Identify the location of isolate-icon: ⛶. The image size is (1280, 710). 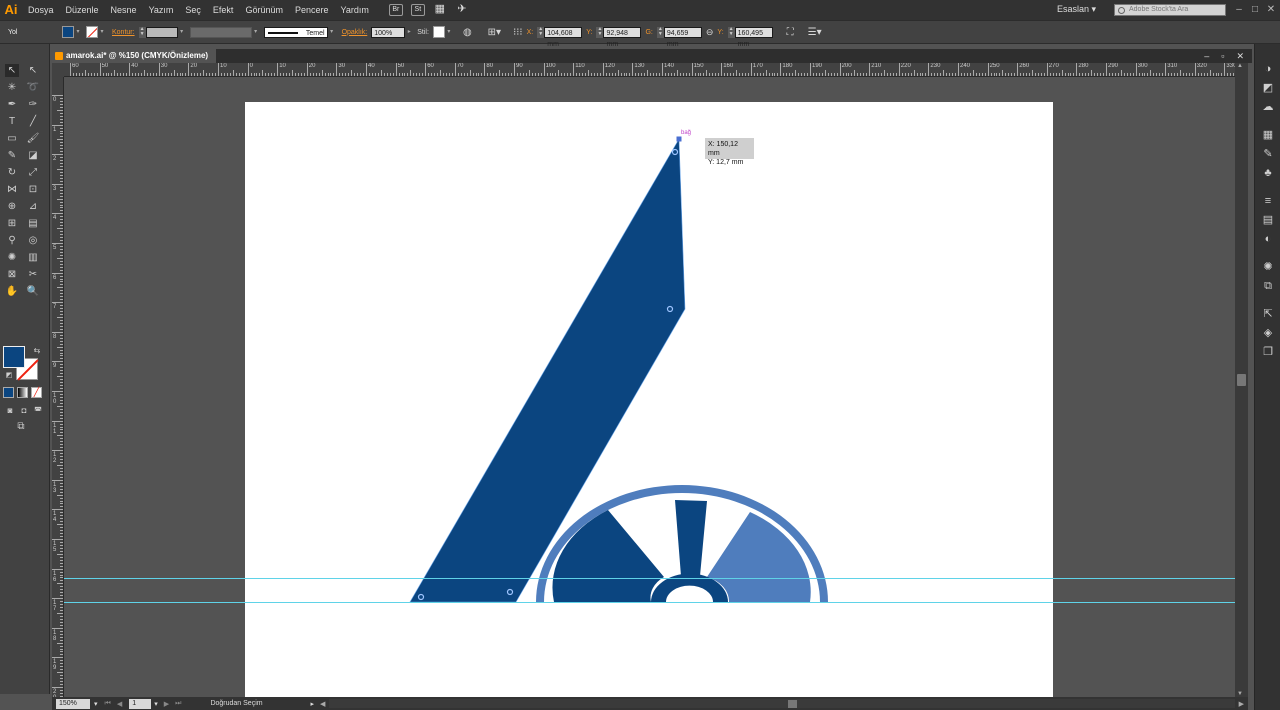
(790, 32).